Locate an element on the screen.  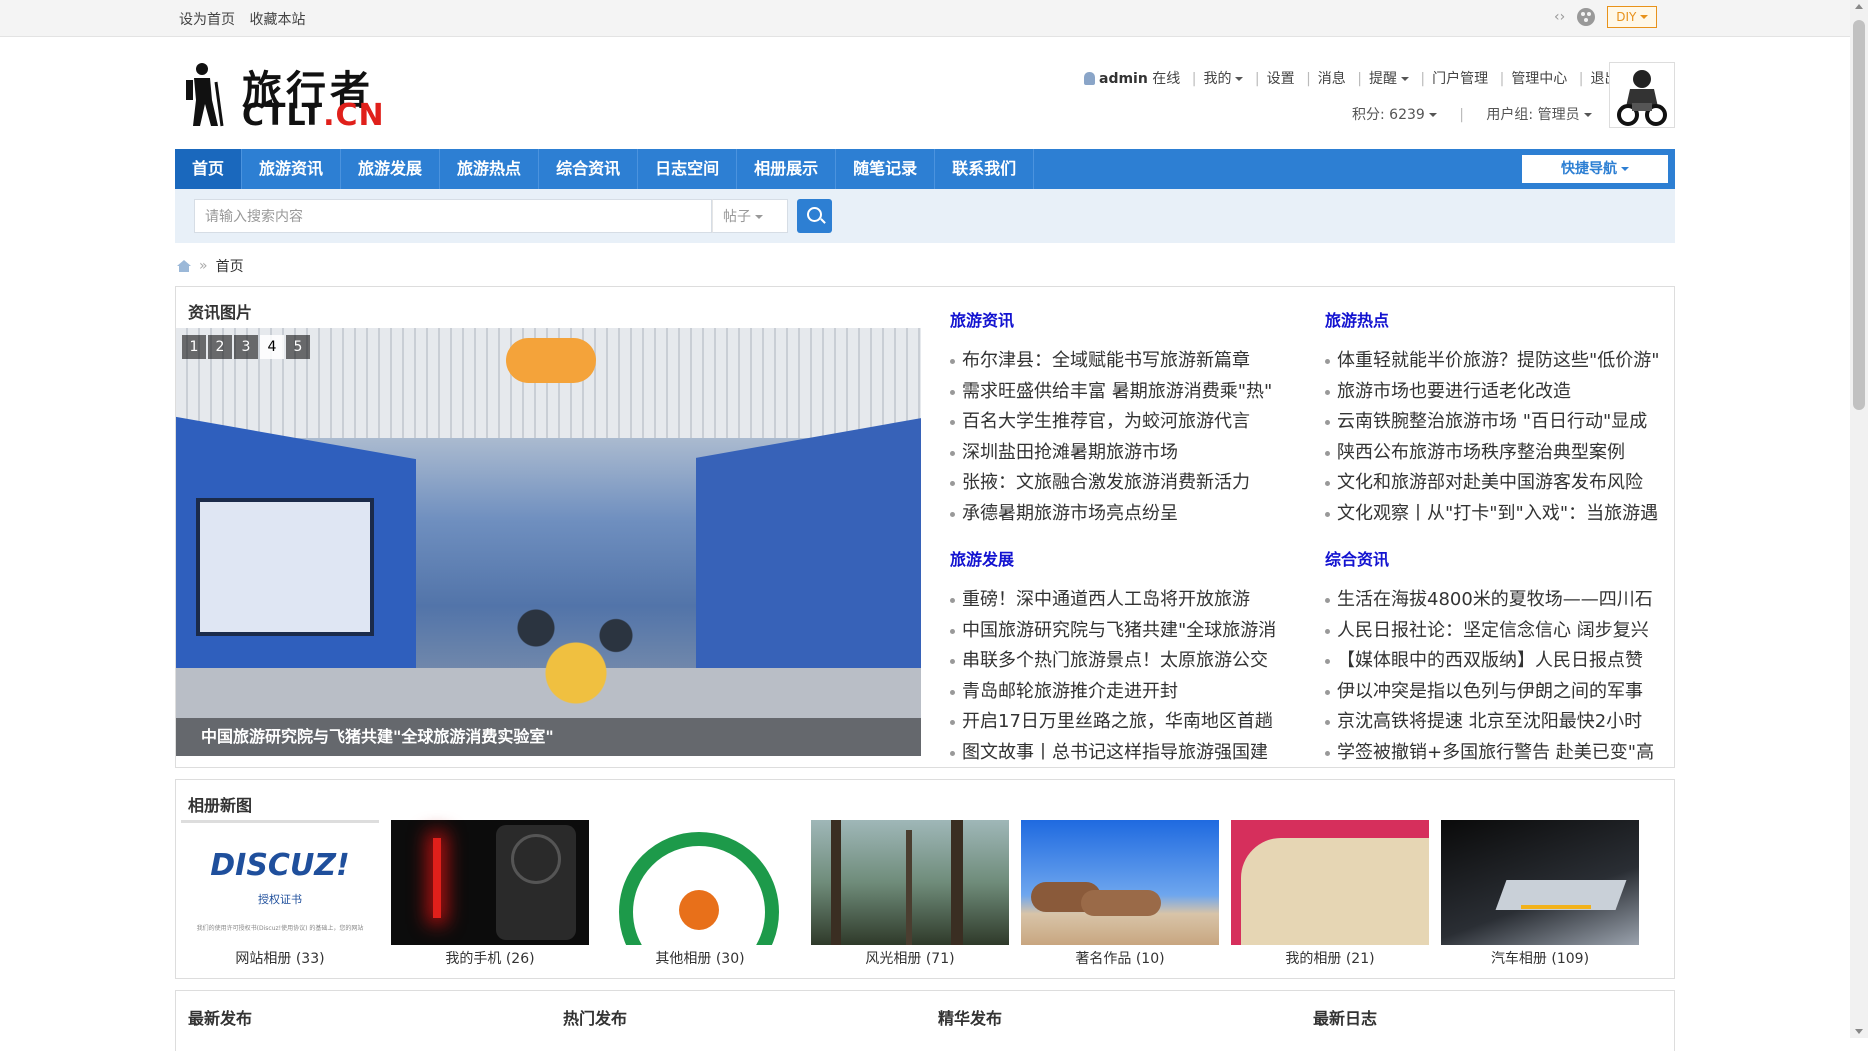
news-item: 【媒体眼中的西双版纳】人民日报点赞 is located at coordinates (1492, 661).